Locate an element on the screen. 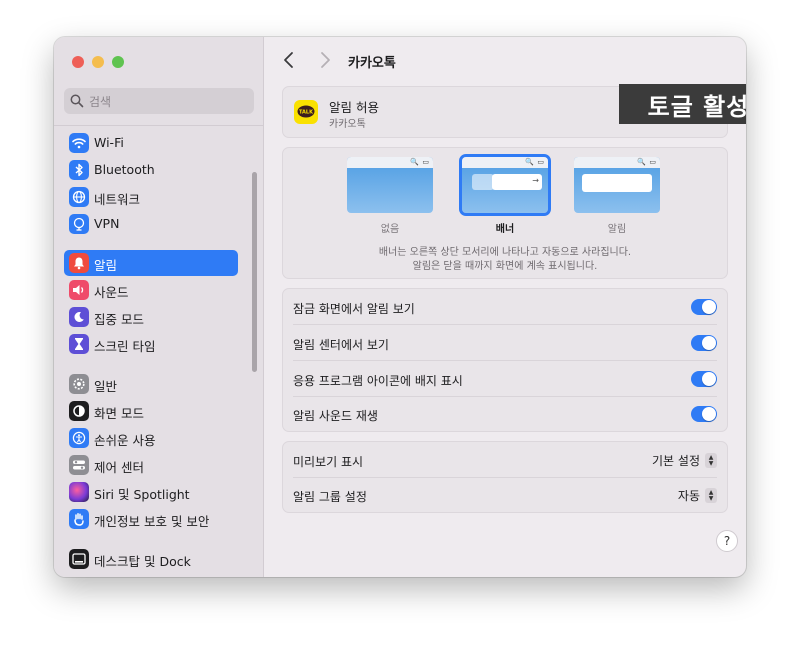 This screenshot has height=649, width=800. kakaotalk-app-icon: TALK is located at coordinates (306, 112).